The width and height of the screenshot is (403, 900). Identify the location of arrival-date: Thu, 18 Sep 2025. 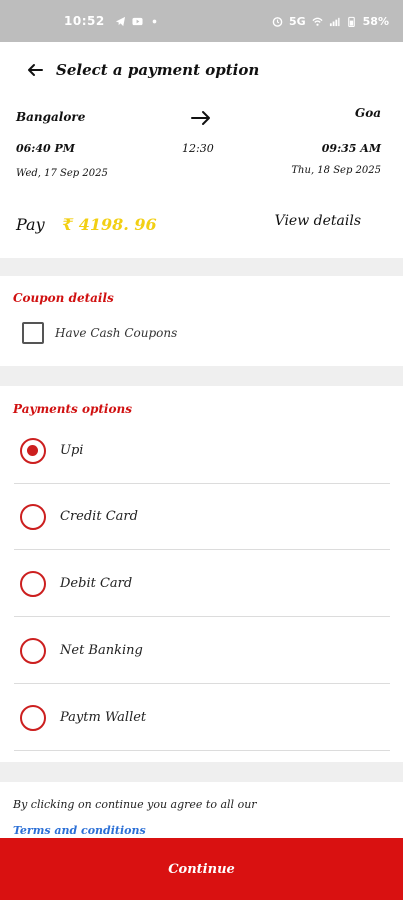
(336, 170).